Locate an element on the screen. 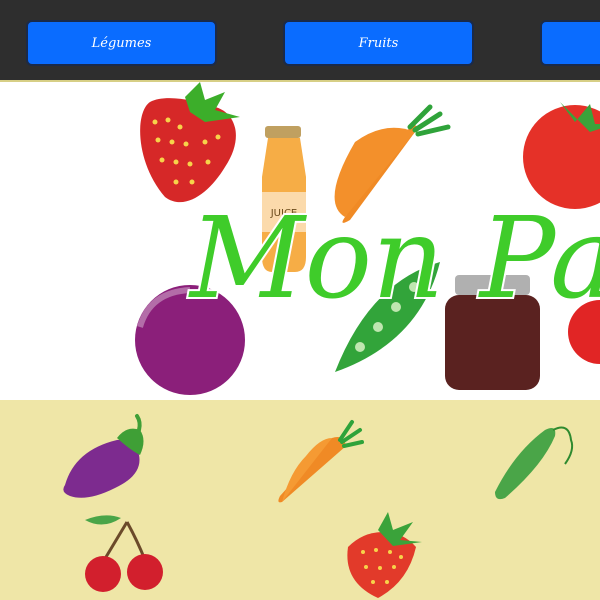 The image size is (600, 600). nav-button-partial is located at coordinates (570, 43).